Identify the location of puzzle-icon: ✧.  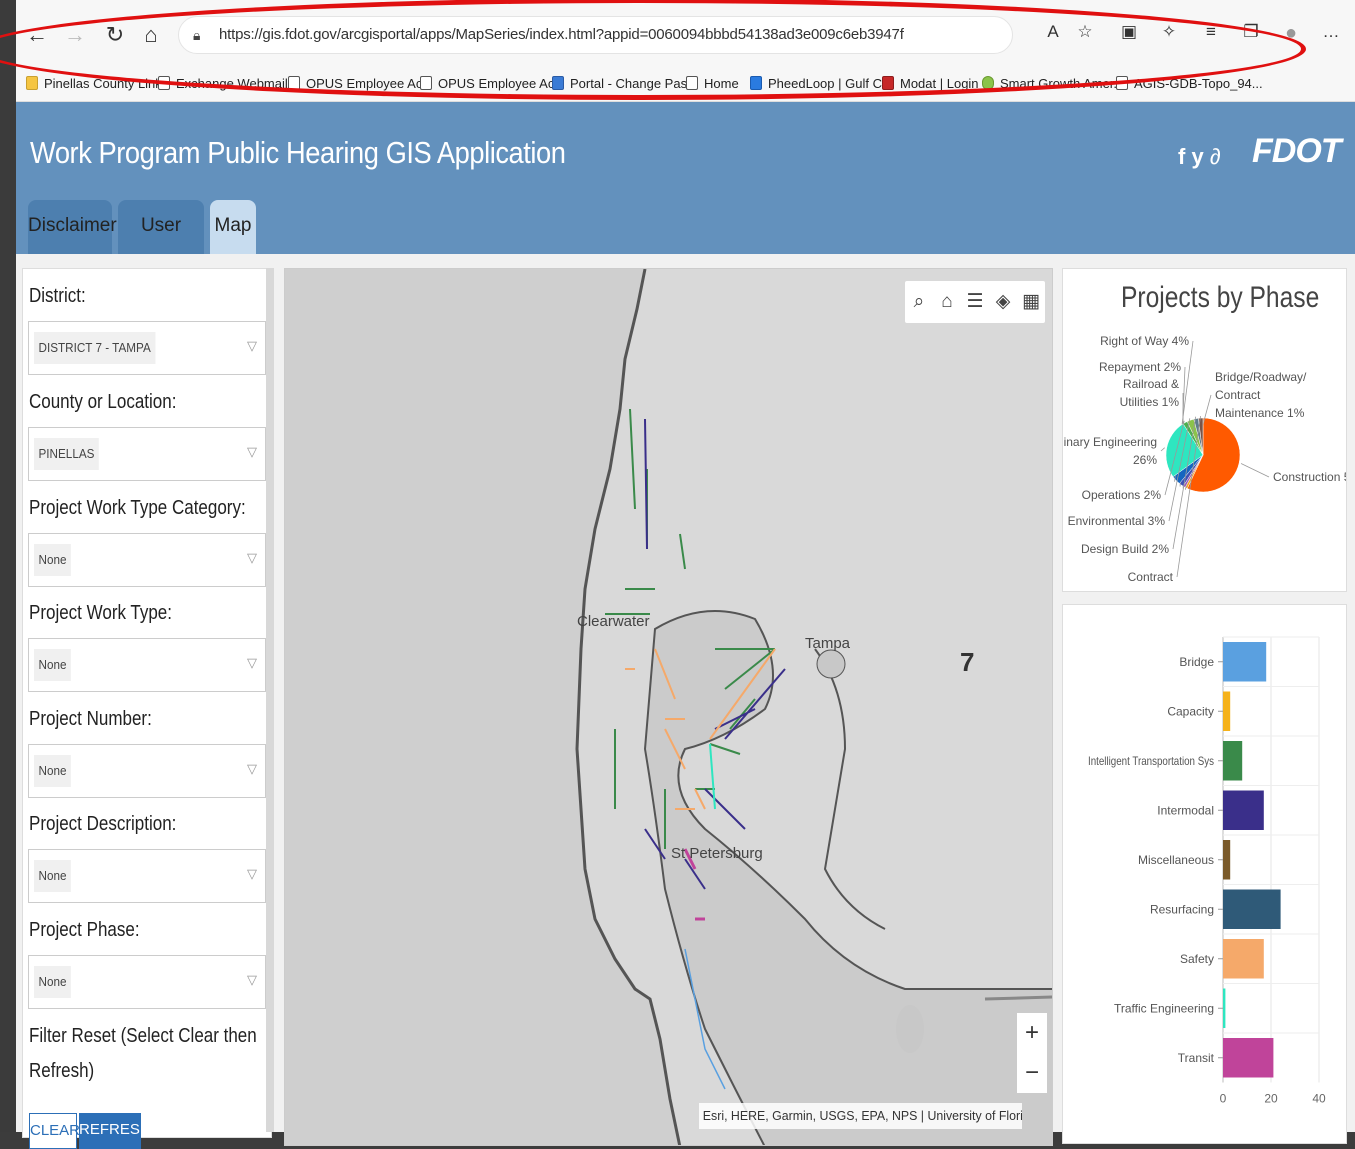
(1169, 35).